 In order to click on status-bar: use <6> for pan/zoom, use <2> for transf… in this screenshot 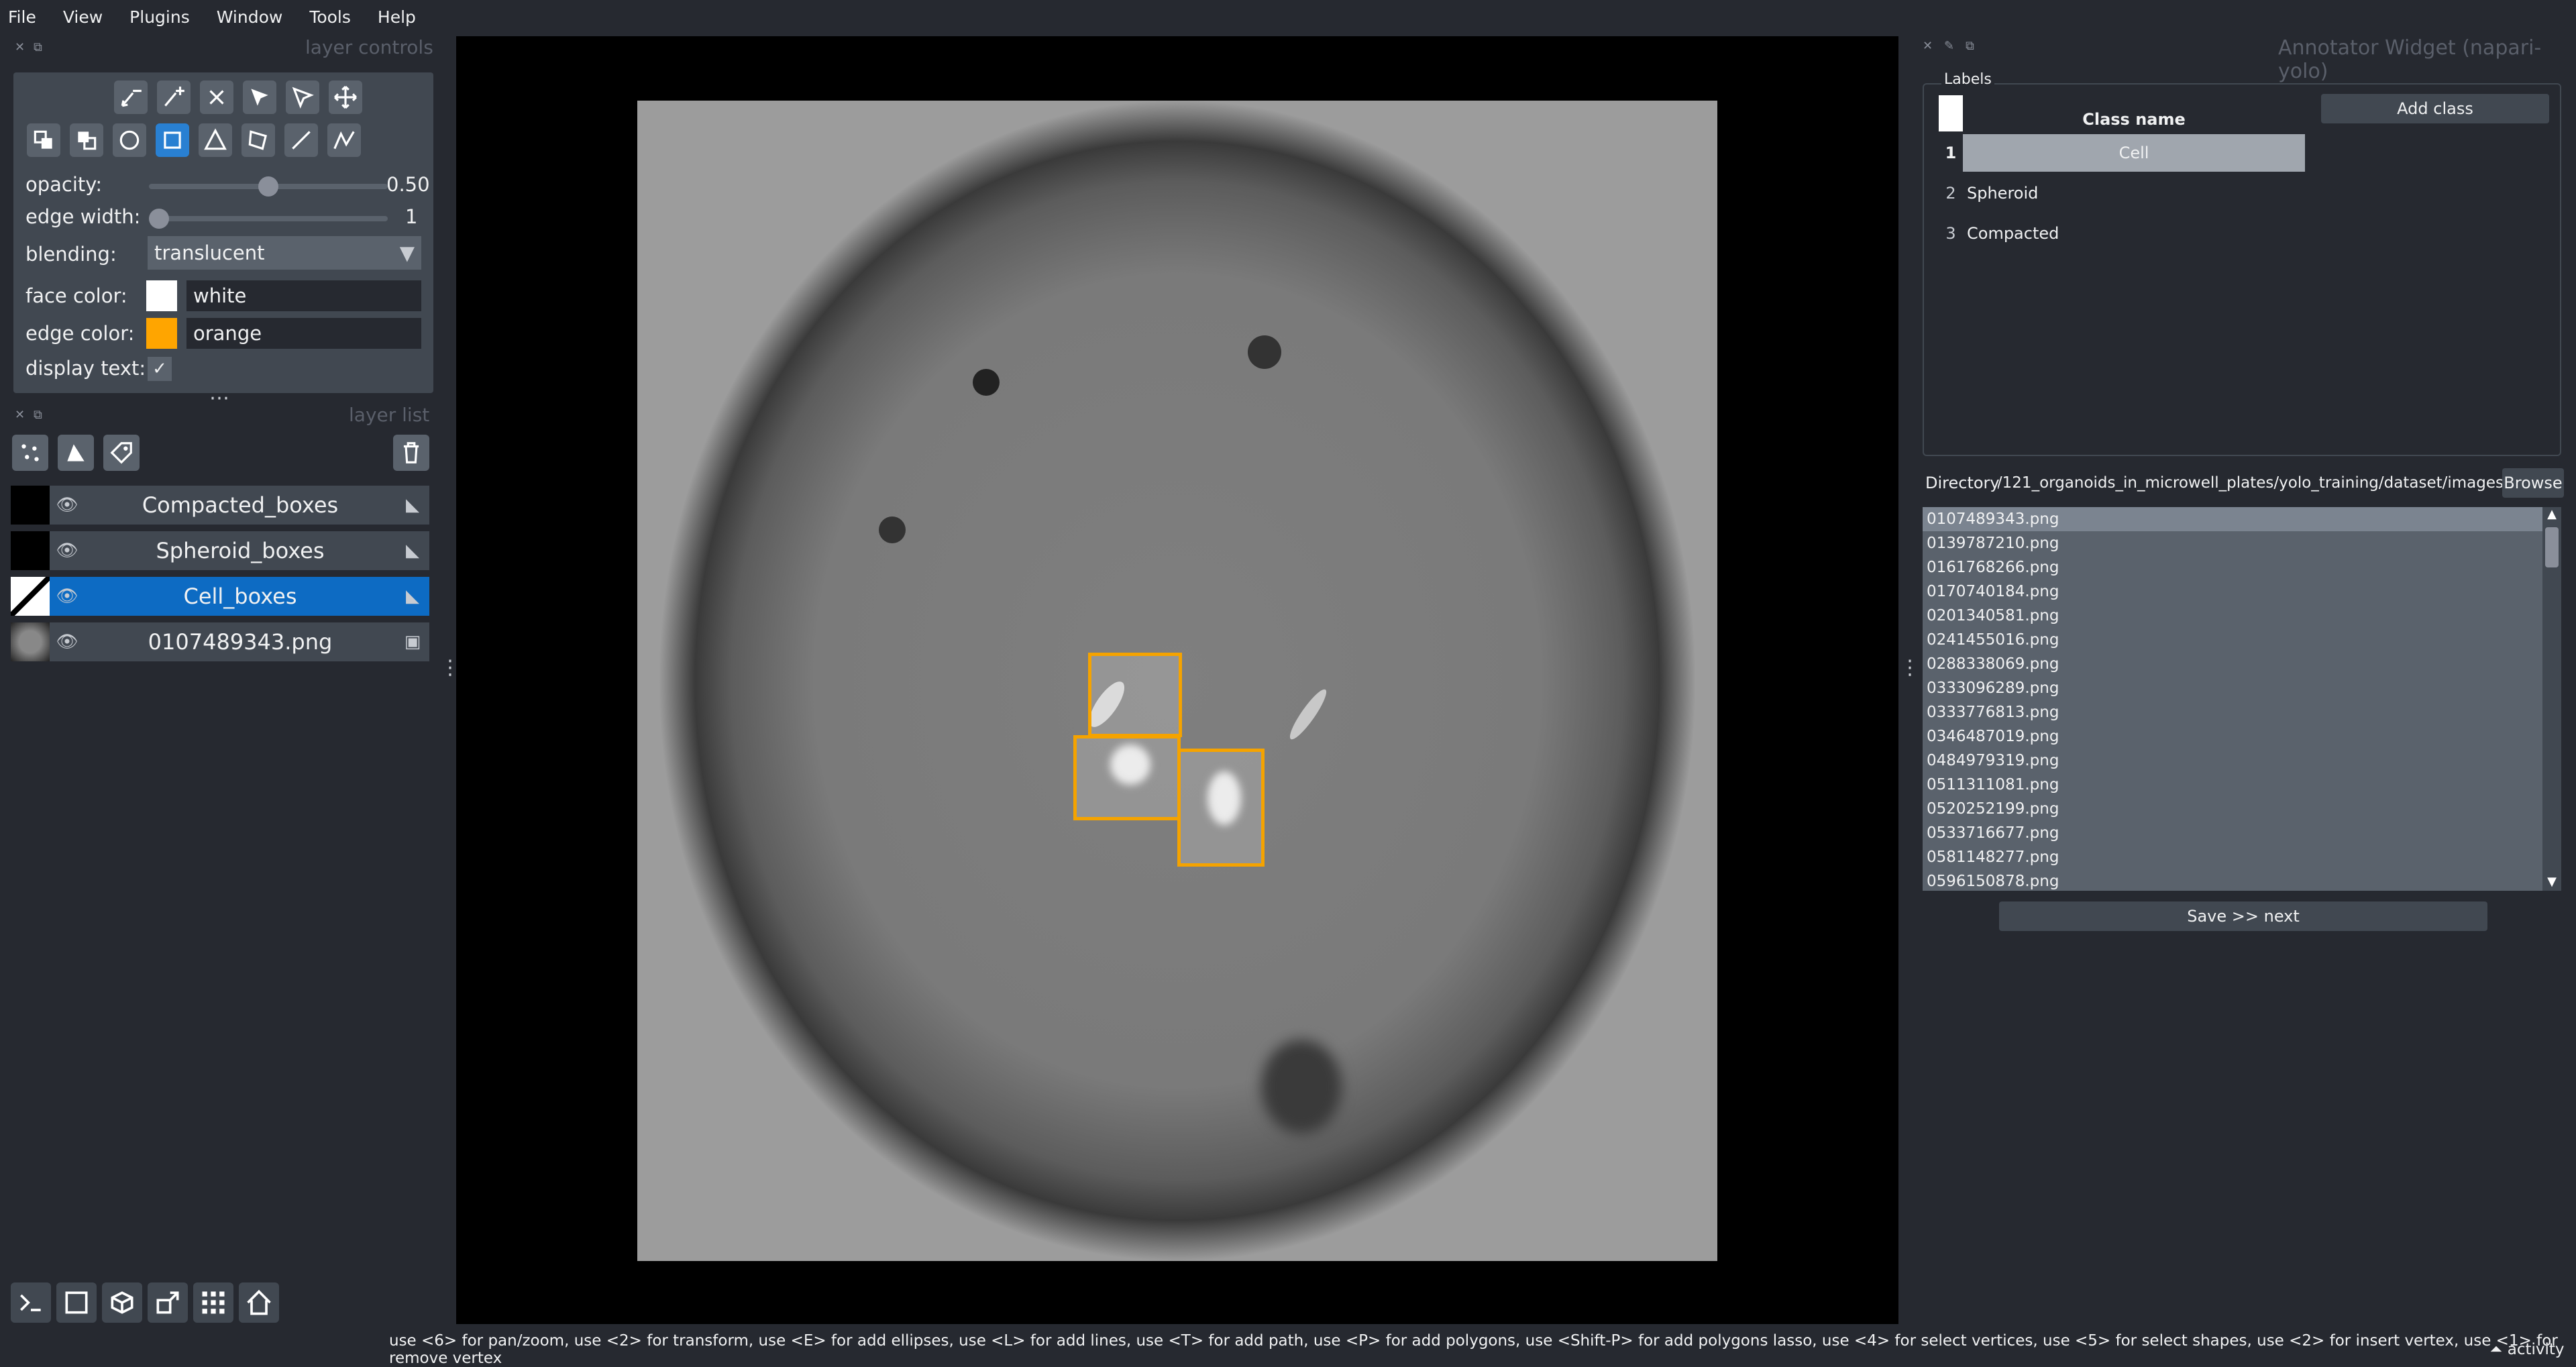, I will do `click(1288, 1349)`.